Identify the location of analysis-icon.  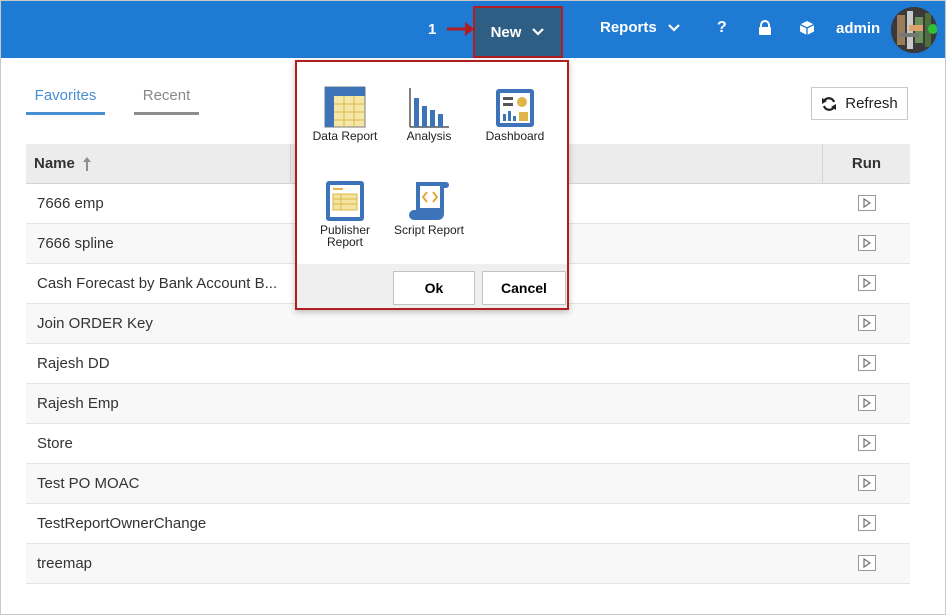
(429, 108).